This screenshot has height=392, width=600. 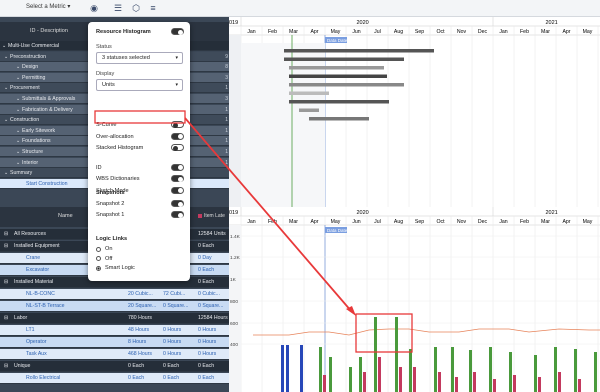 I want to click on overallocated-bars-highlight, so click(x=384, y=333).